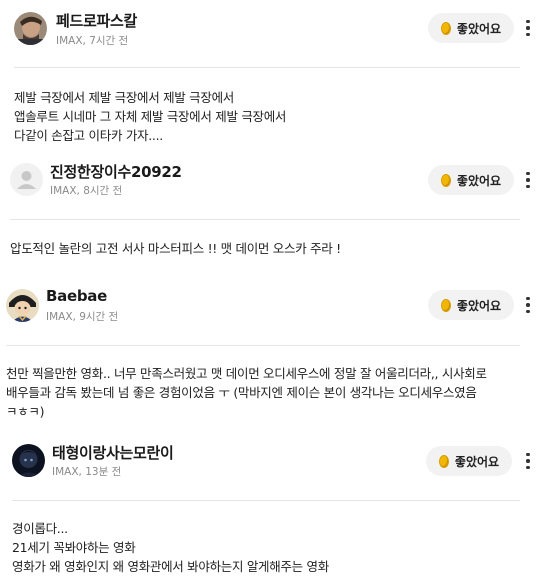 This screenshot has width=542, height=587. I want to click on review-text-line: 21세기 꼭봐야하는 영화, so click(74, 547).